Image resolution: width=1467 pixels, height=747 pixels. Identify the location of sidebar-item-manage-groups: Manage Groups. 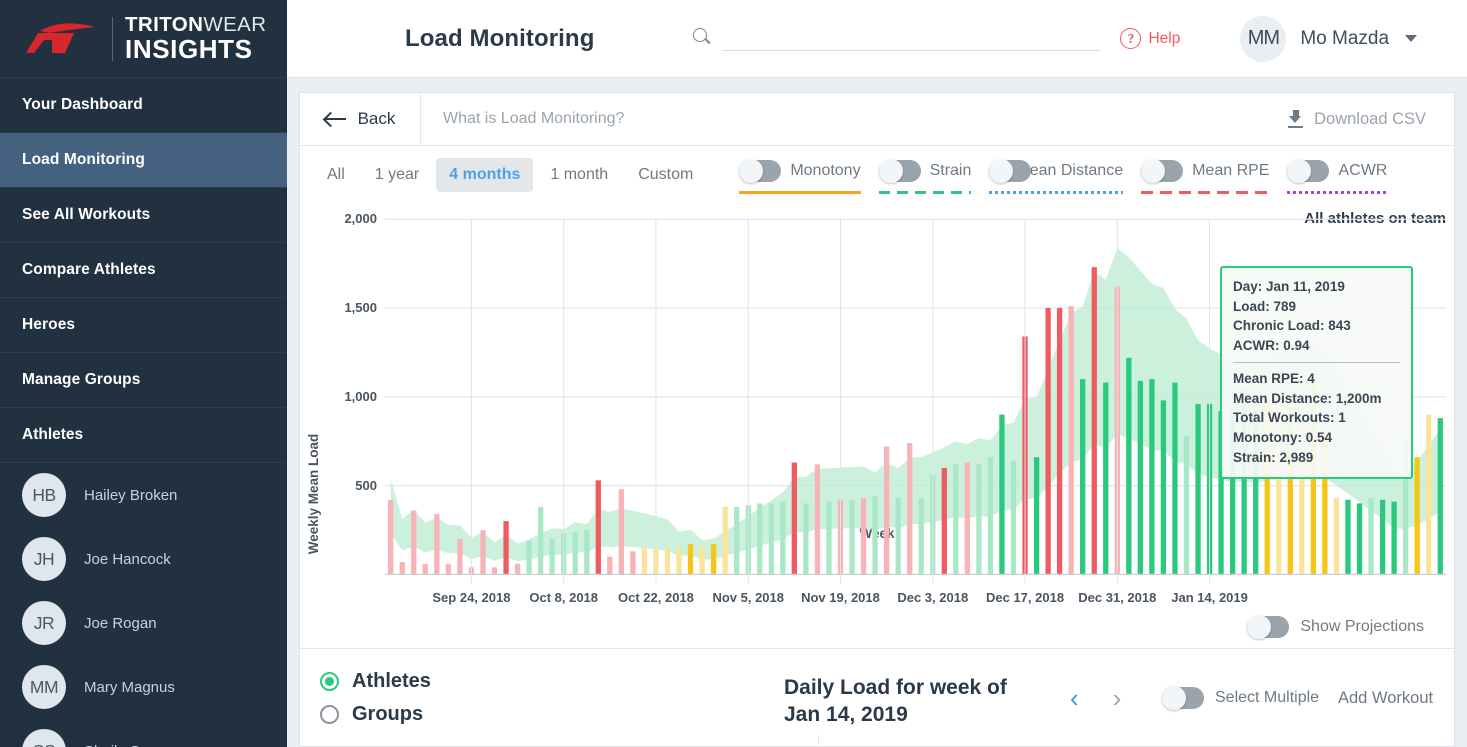
(143, 380).